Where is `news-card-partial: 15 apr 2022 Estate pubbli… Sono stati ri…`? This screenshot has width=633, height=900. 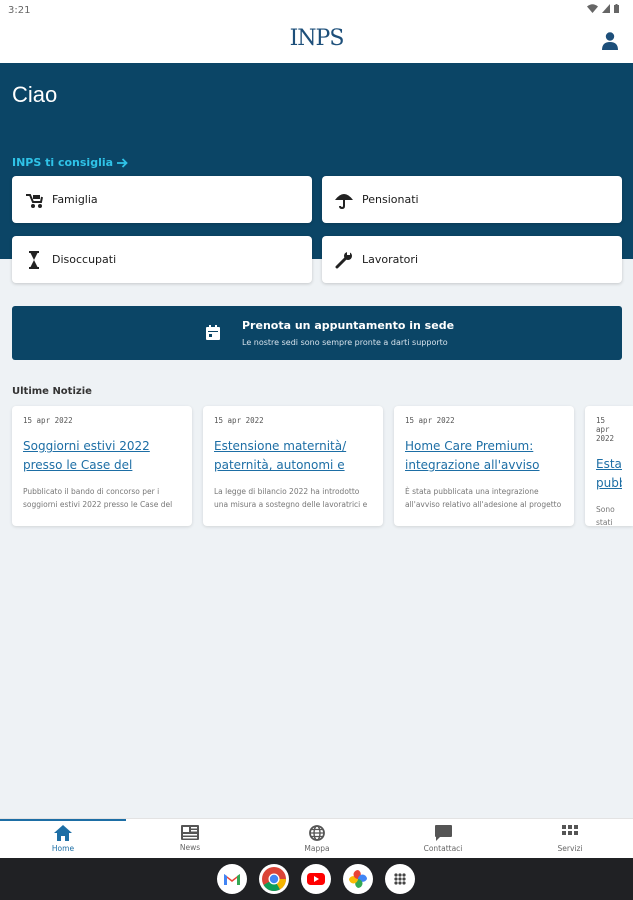 news-card-partial: 15 apr 2022 Estate pubbli… Sono stati ri… is located at coordinates (609, 466).